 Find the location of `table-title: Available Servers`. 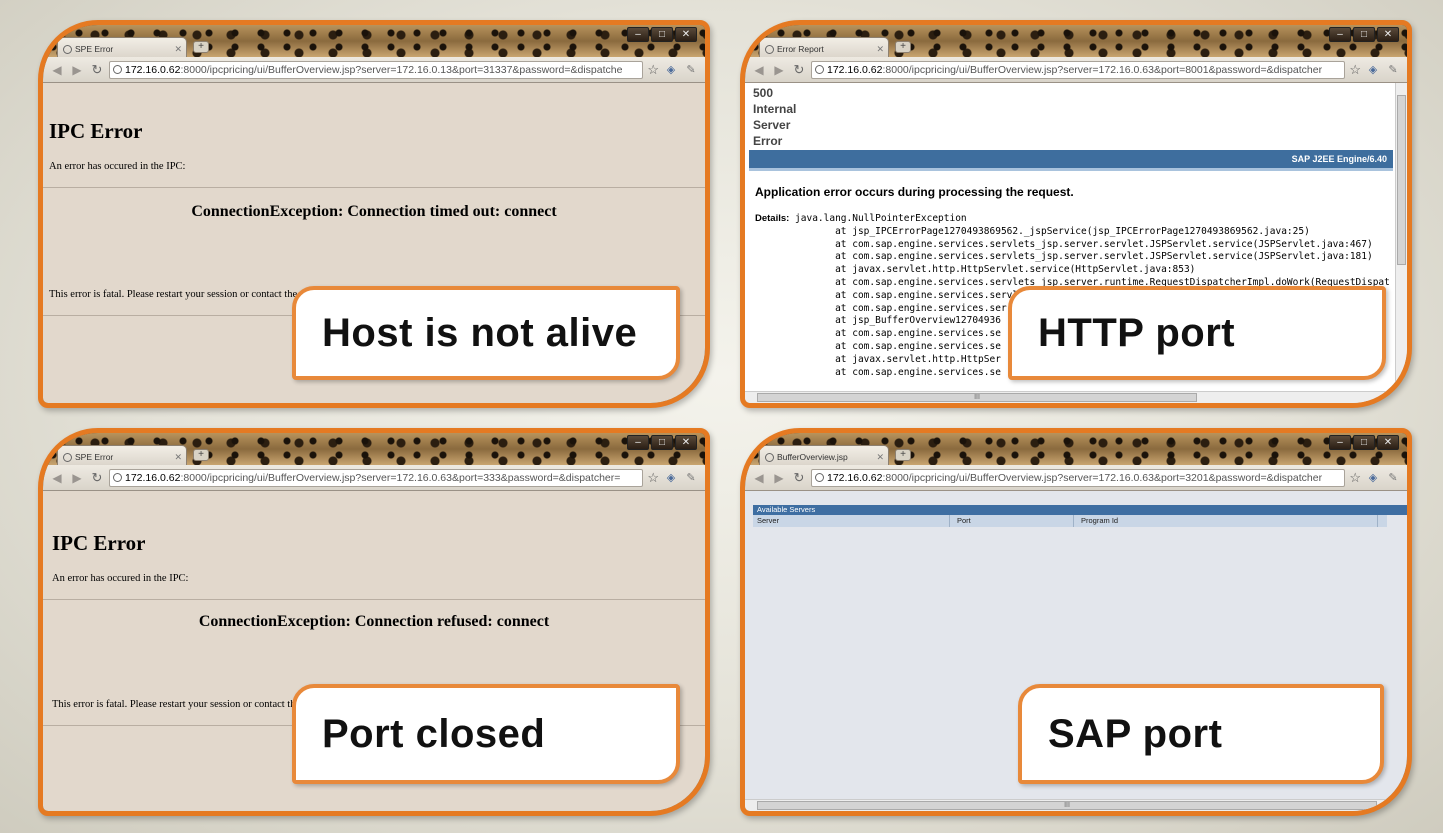

table-title: Available Servers is located at coordinates (1080, 510).